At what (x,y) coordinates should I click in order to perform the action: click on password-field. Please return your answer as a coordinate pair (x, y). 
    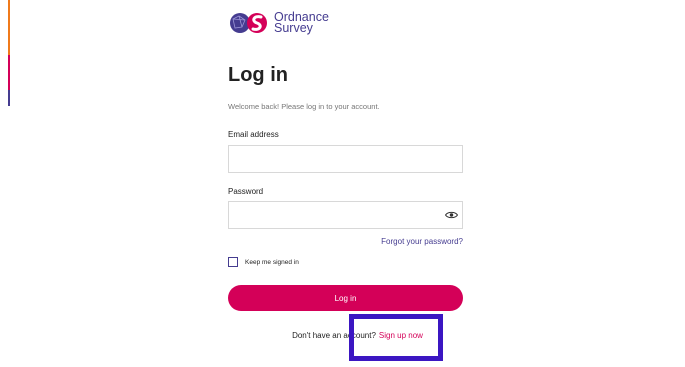
    Looking at the image, I should click on (345, 215).